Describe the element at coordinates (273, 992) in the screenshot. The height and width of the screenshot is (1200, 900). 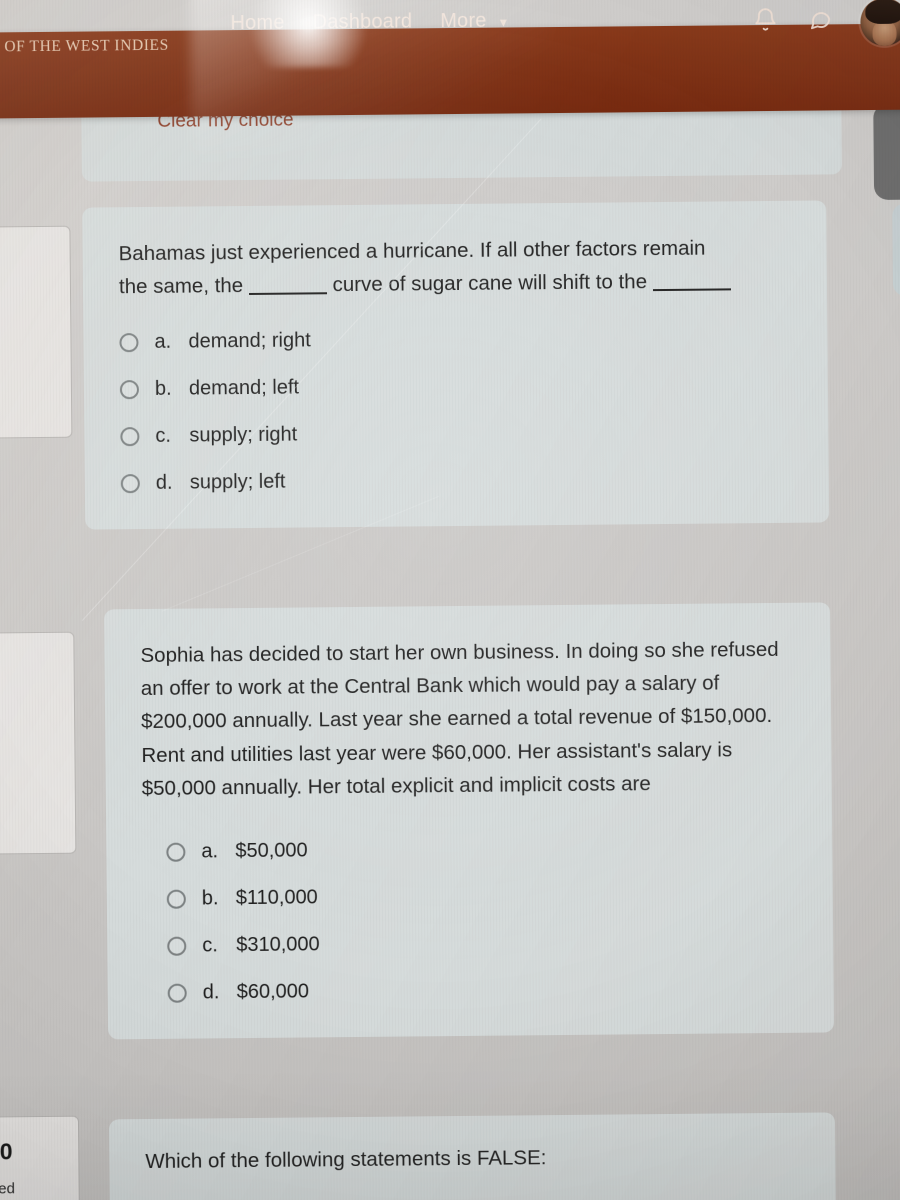
I see `answer-text: $60,000` at that location.